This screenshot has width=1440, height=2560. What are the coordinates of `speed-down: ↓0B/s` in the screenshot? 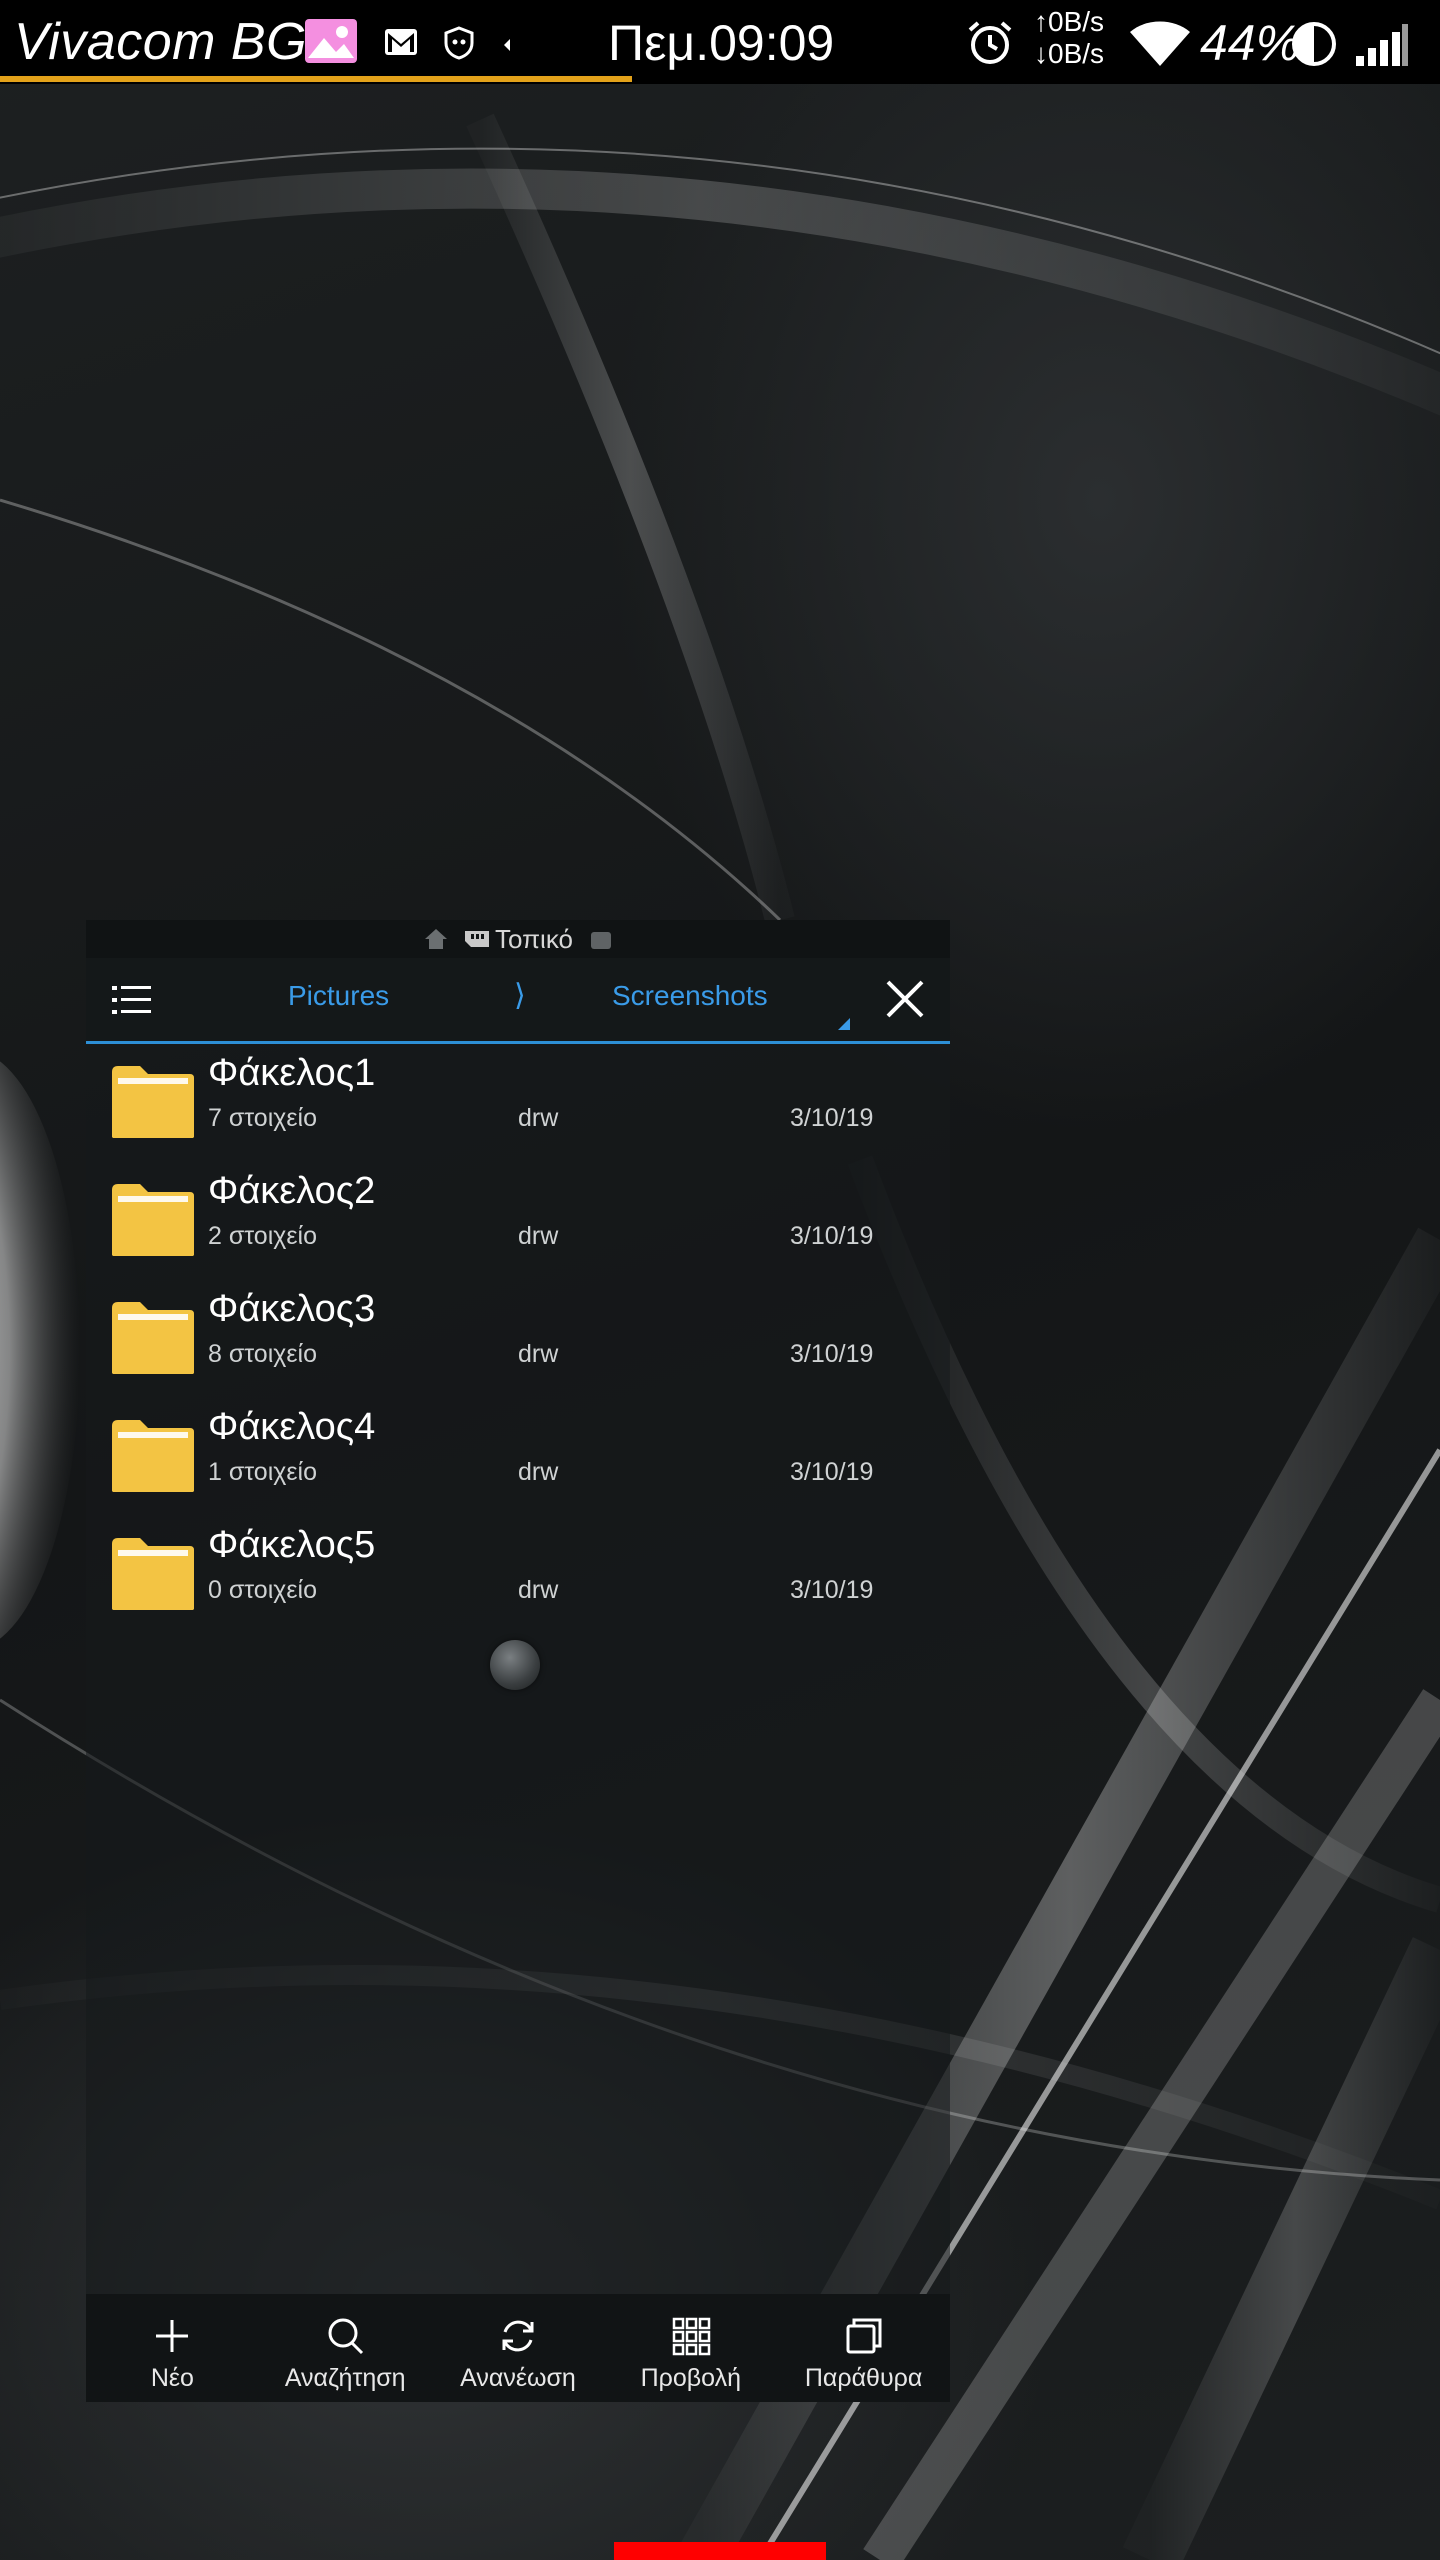 It's located at (1069, 53).